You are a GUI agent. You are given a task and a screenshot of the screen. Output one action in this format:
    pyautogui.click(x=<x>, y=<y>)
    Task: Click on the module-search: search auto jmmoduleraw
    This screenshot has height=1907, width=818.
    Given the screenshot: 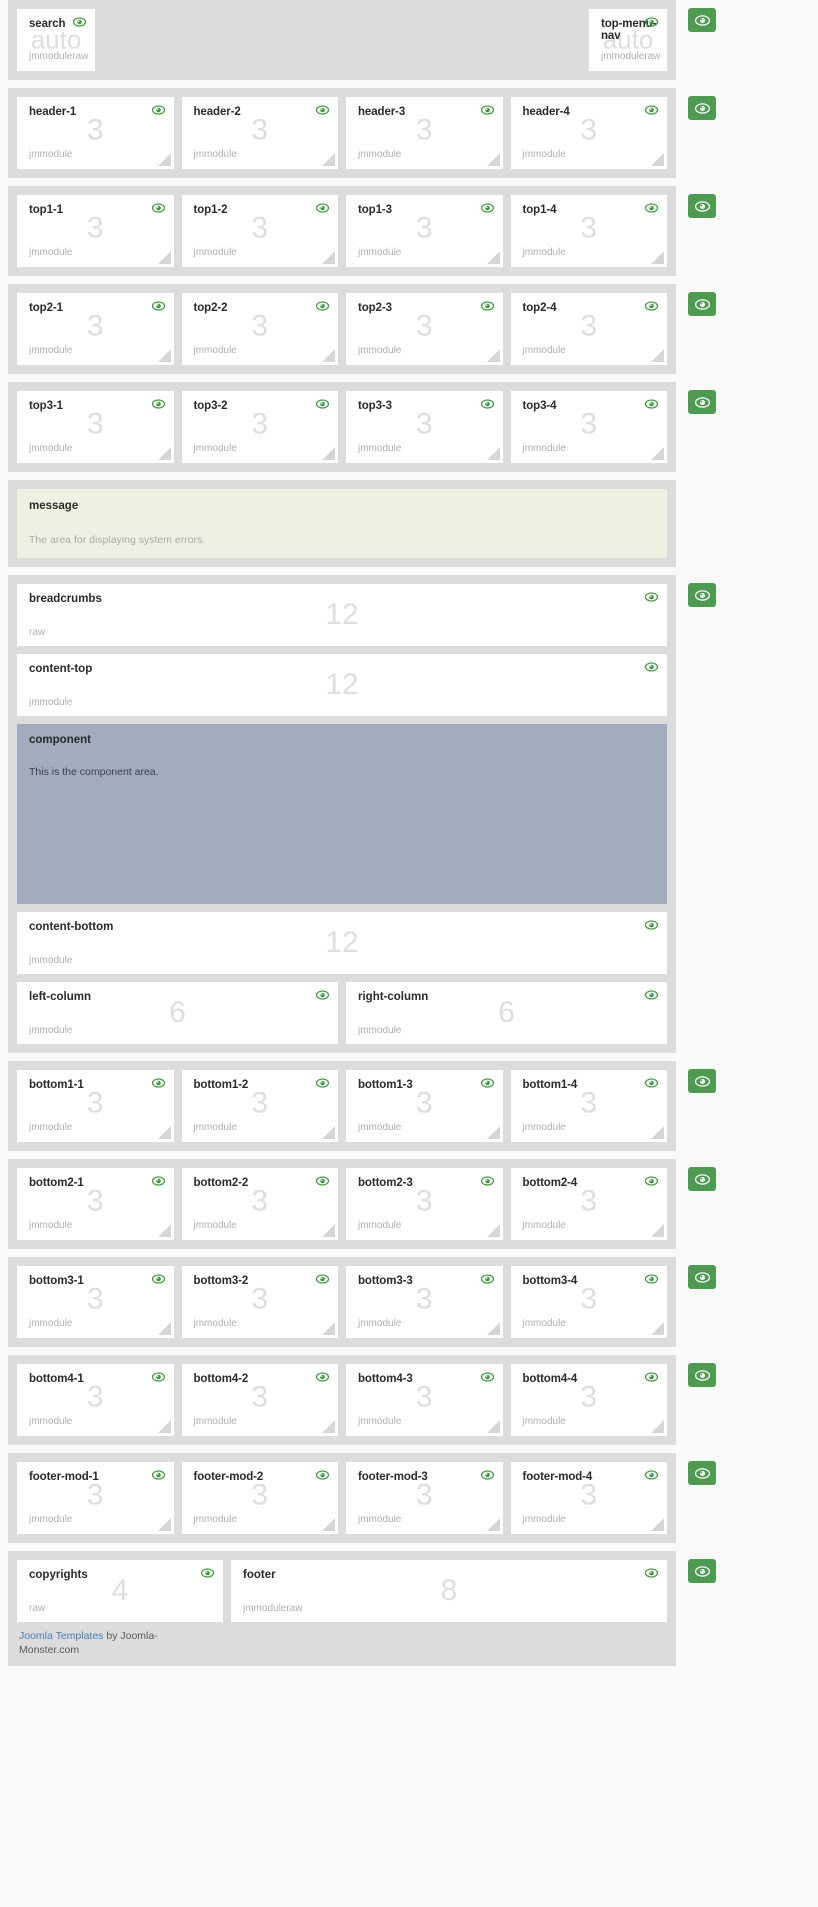 What is the action you would take?
    pyautogui.click(x=56, y=40)
    